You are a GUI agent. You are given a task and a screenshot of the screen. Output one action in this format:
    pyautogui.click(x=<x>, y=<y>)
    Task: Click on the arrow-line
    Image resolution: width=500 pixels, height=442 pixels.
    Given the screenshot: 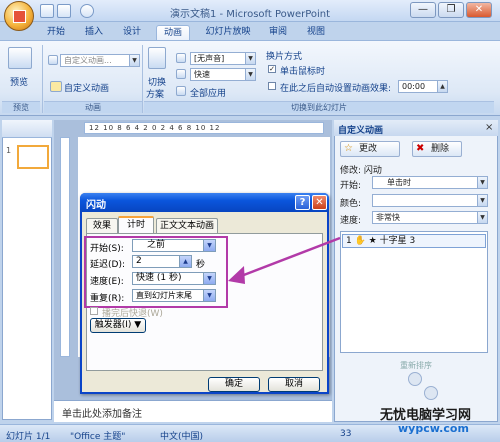 What is the action you would take?
    pyautogui.click(x=288, y=258)
    